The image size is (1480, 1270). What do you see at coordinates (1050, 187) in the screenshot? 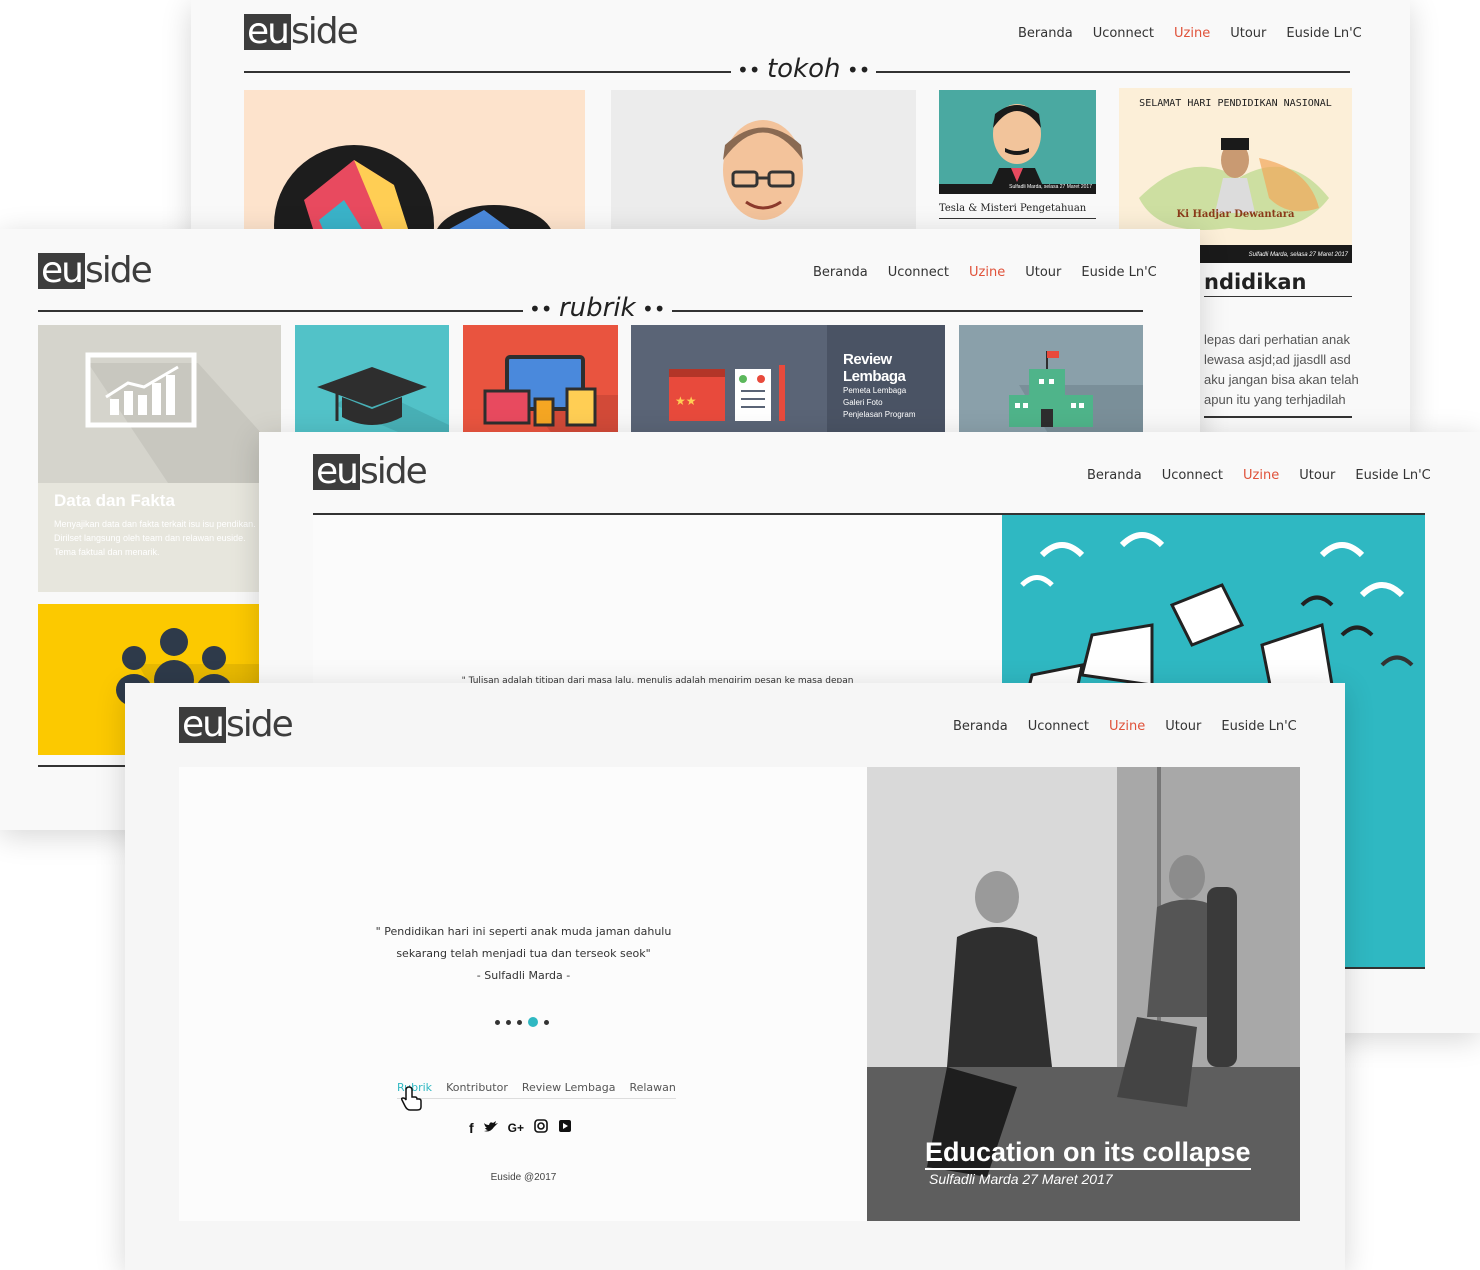
I see `tesla-meta: Sulfadli Marda, selasa 27 Maret 2017` at bounding box center [1050, 187].